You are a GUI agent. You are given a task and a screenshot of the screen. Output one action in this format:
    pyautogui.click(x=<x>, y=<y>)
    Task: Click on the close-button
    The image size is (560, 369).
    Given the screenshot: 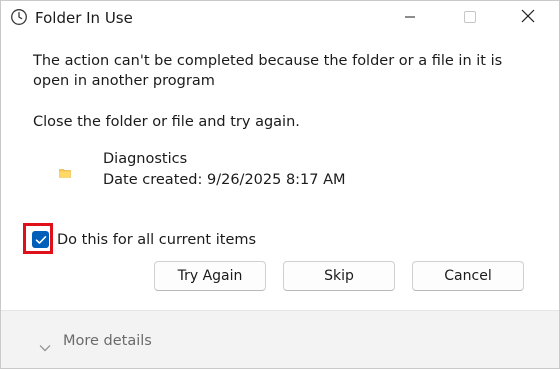 What is the action you would take?
    pyautogui.click(x=528, y=17)
    